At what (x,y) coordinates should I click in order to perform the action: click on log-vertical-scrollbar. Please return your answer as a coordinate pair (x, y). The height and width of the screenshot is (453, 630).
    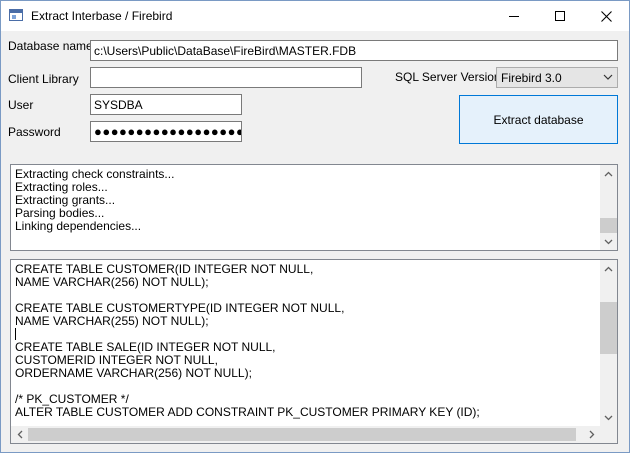
    Looking at the image, I should click on (608, 207).